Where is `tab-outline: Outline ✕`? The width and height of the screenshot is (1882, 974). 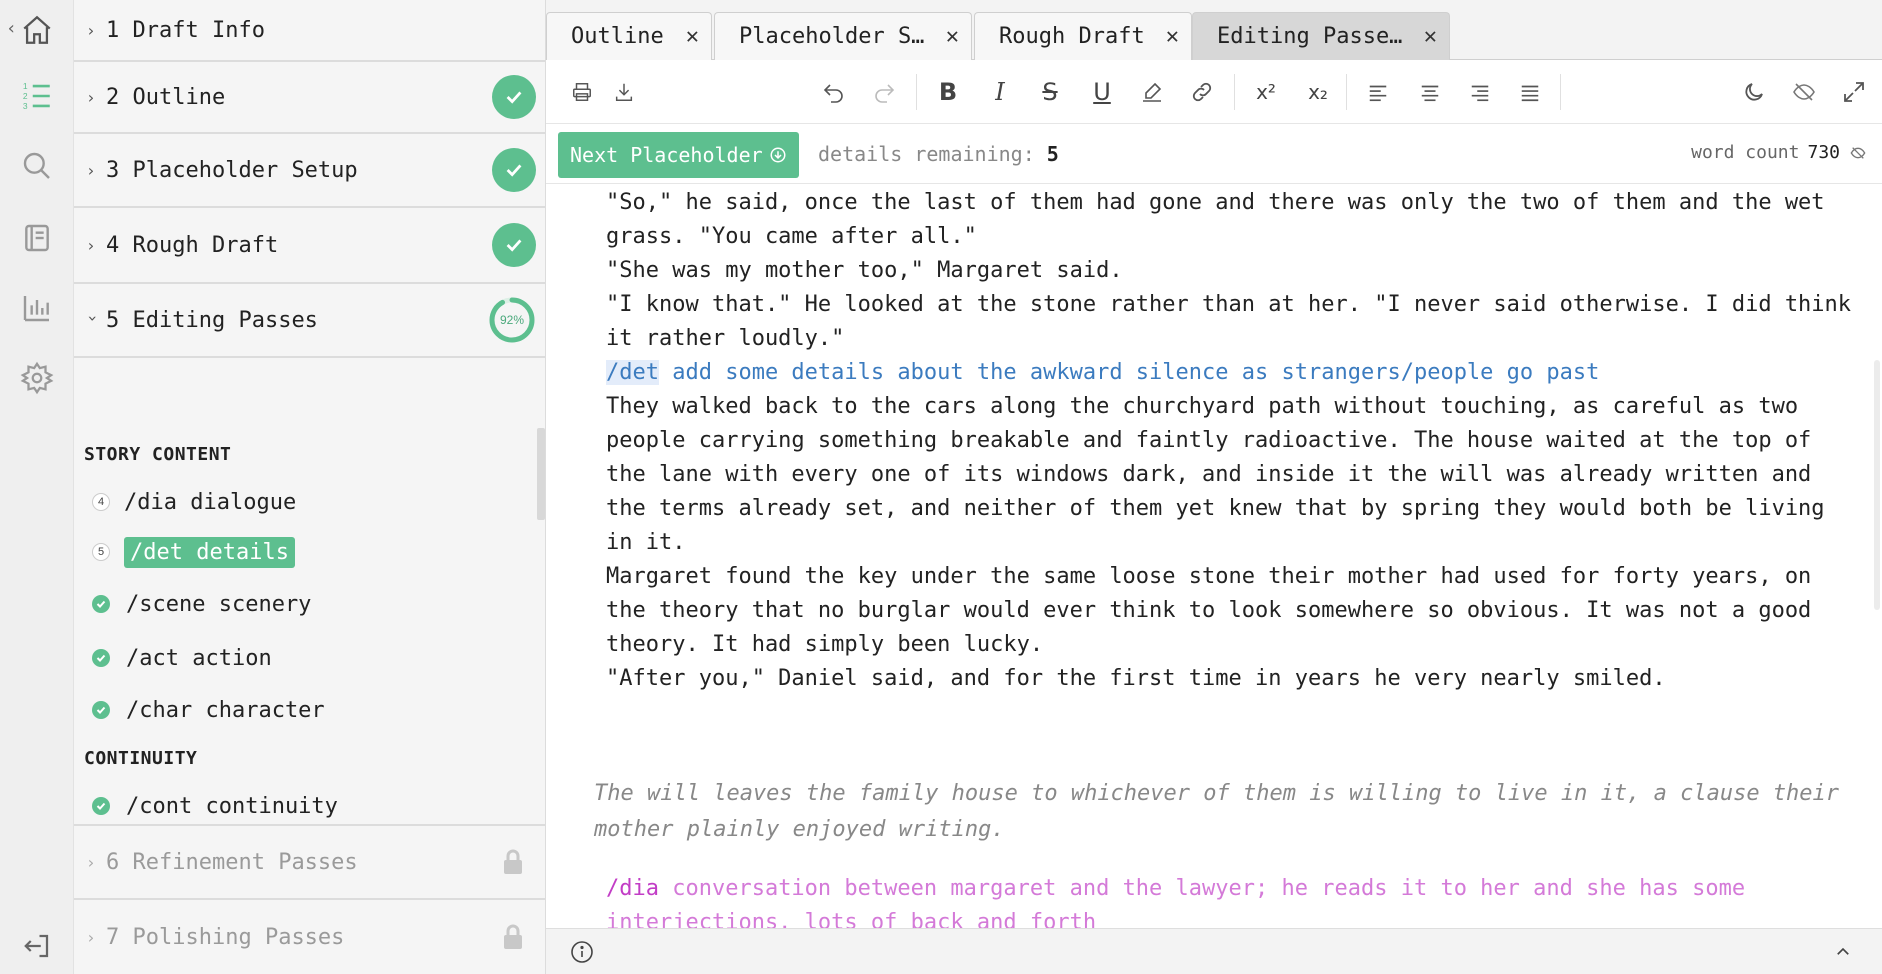 tab-outline: Outline ✕ is located at coordinates (629, 36).